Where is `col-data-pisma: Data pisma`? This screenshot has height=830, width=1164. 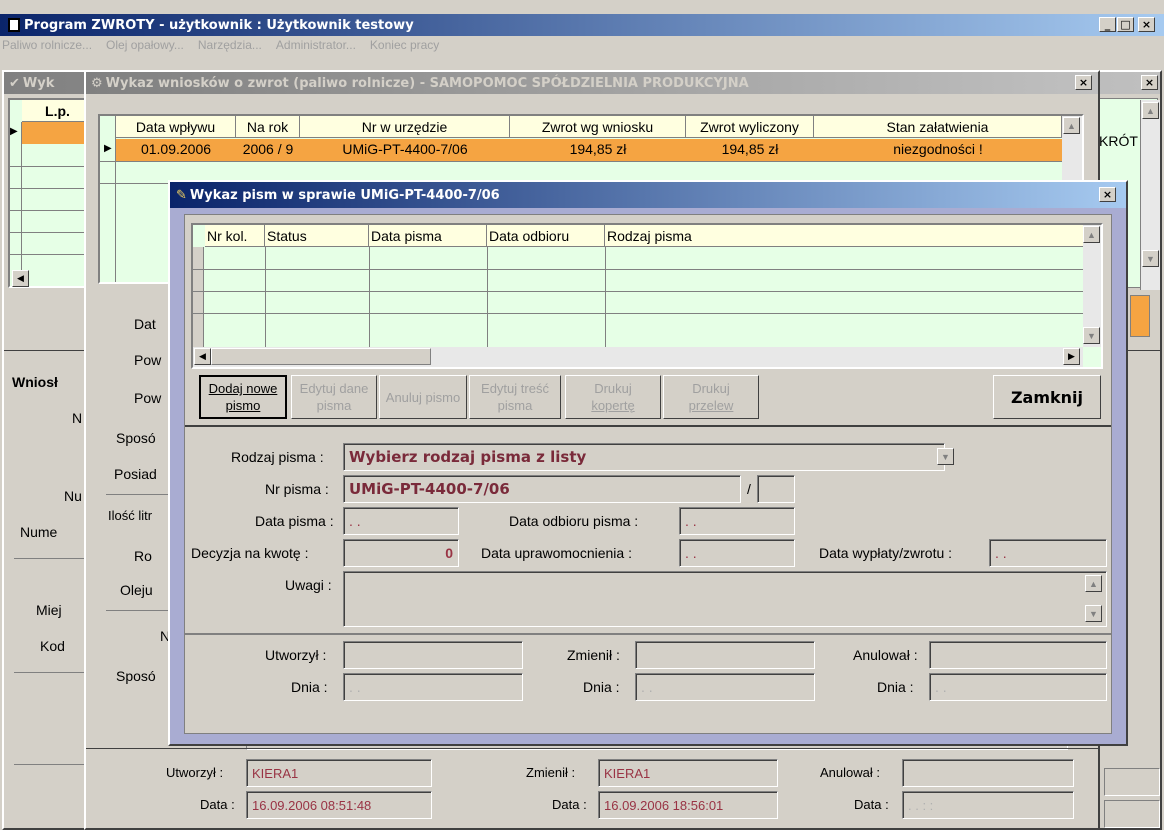 col-data-pisma: Data pisma is located at coordinates (428, 236).